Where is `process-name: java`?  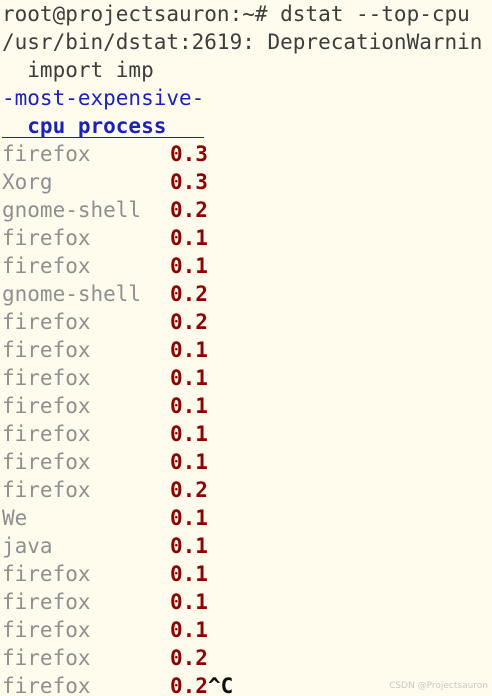 process-name: java is located at coordinates (27, 546).